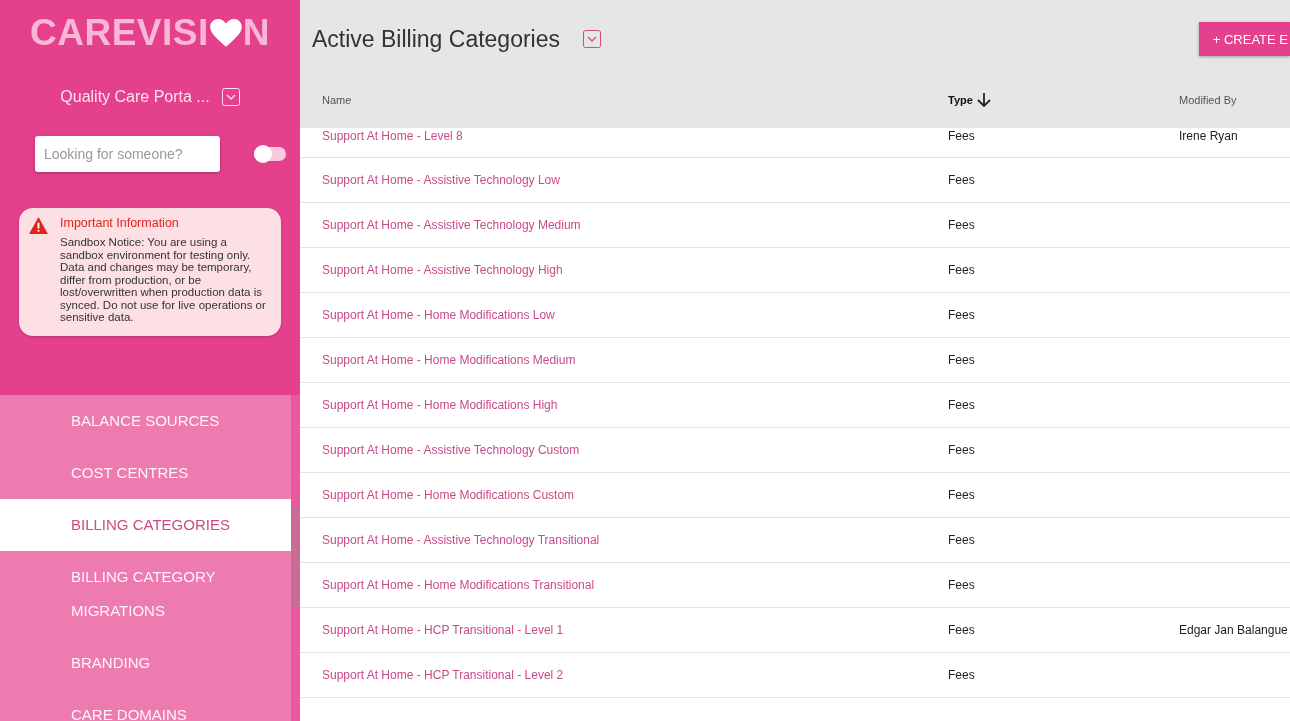  What do you see at coordinates (960, 100) in the screenshot?
I see `column-header: Type` at bounding box center [960, 100].